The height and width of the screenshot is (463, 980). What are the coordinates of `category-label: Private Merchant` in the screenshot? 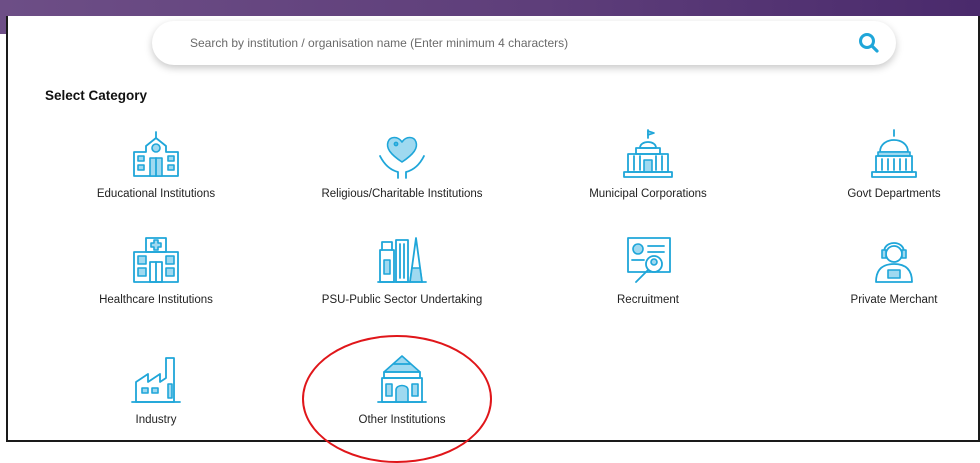 It's located at (894, 300).